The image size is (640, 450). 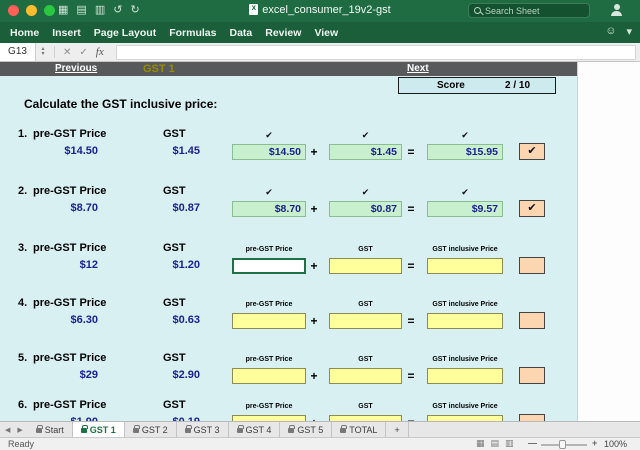 What do you see at coordinates (610, 31) in the screenshot?
I see `feedback-smiley-icon: ☺` at bounding box center [610, 31].